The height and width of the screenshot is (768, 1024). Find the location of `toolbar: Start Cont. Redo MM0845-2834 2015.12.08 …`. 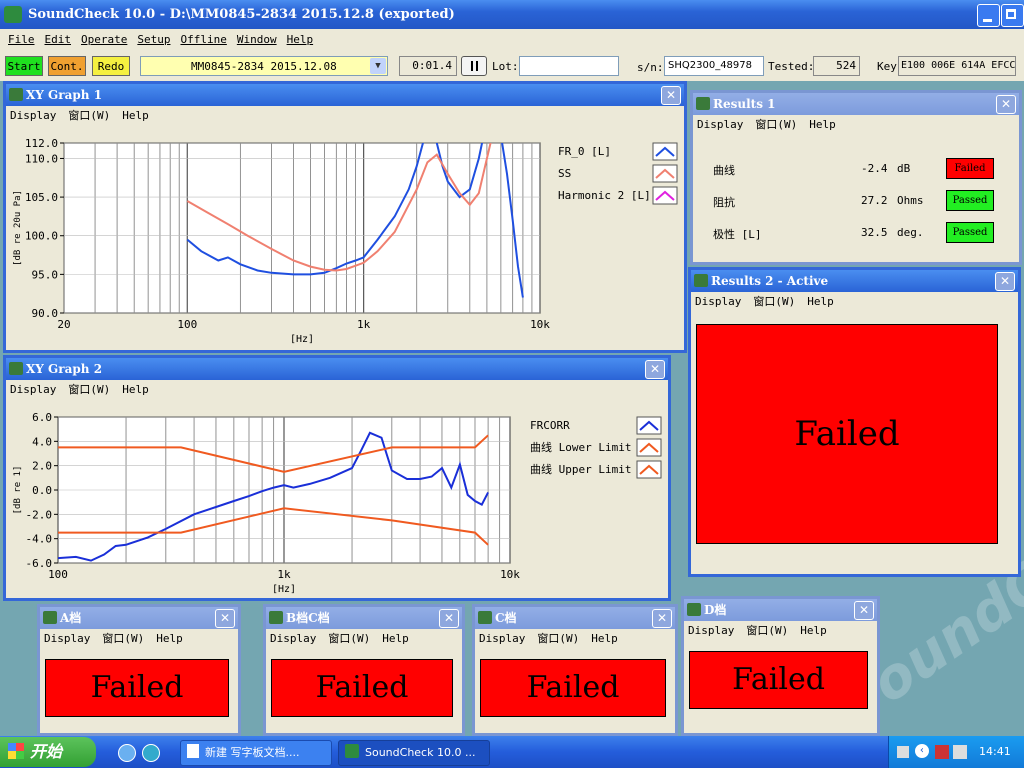

toolbar: Start Cont. Redo MM0845-2834 2015.12.08 … is located at coordinates (512, 66).